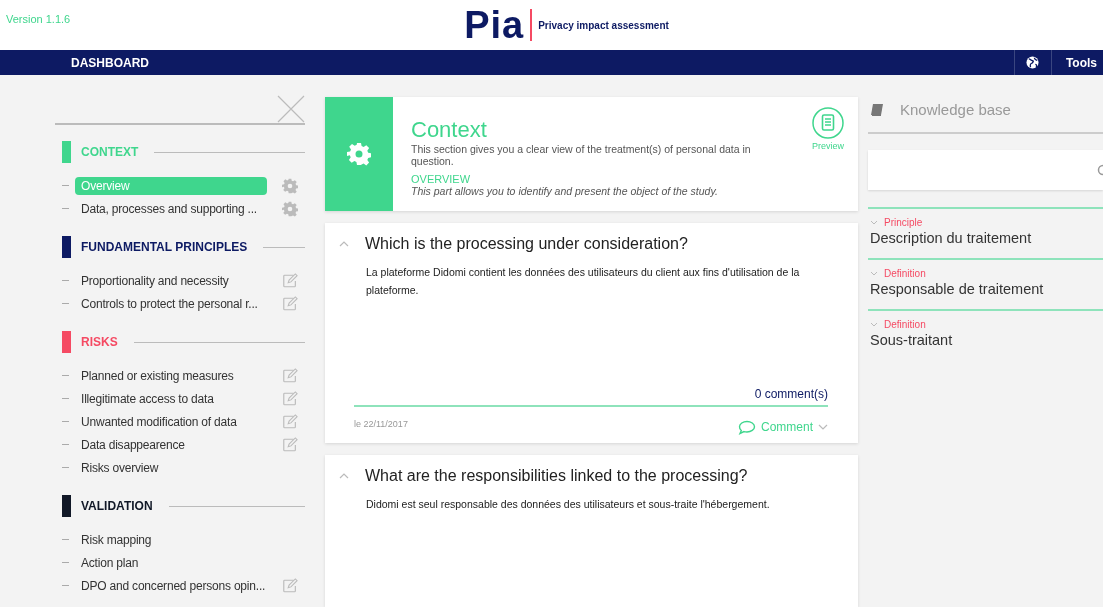  I want to click on sidebar-item: Data disappearence, so click(171, 444).